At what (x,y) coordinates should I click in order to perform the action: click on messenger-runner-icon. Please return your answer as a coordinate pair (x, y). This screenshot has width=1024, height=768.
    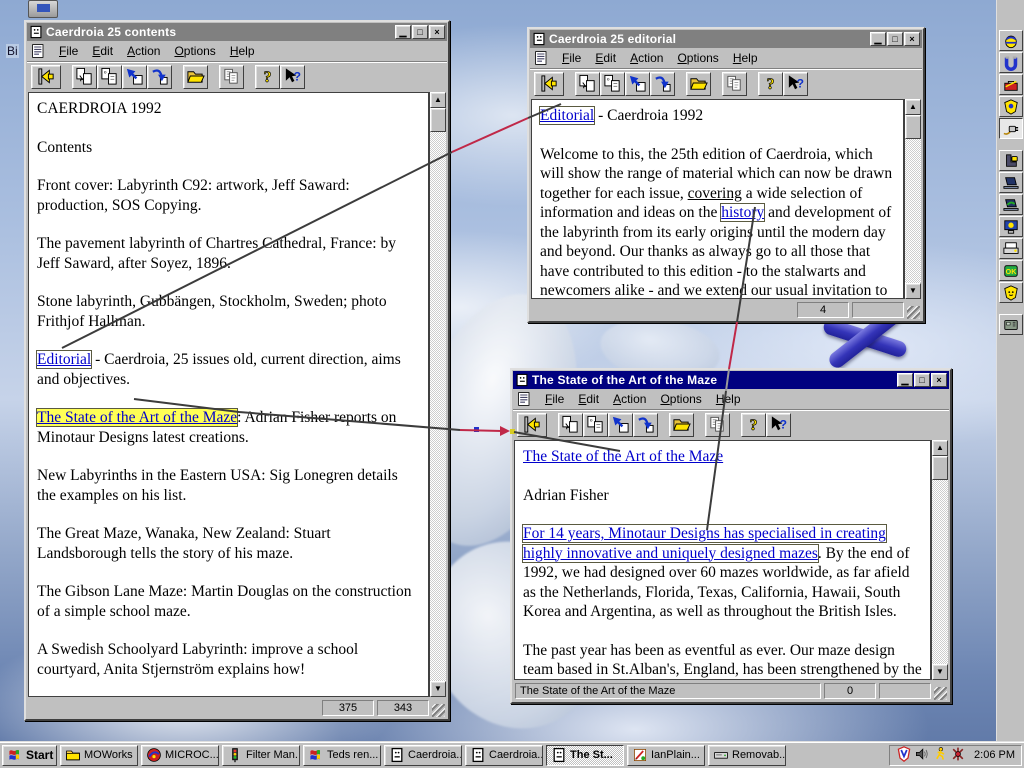
    Looking at the image, I should click on (940, 755).